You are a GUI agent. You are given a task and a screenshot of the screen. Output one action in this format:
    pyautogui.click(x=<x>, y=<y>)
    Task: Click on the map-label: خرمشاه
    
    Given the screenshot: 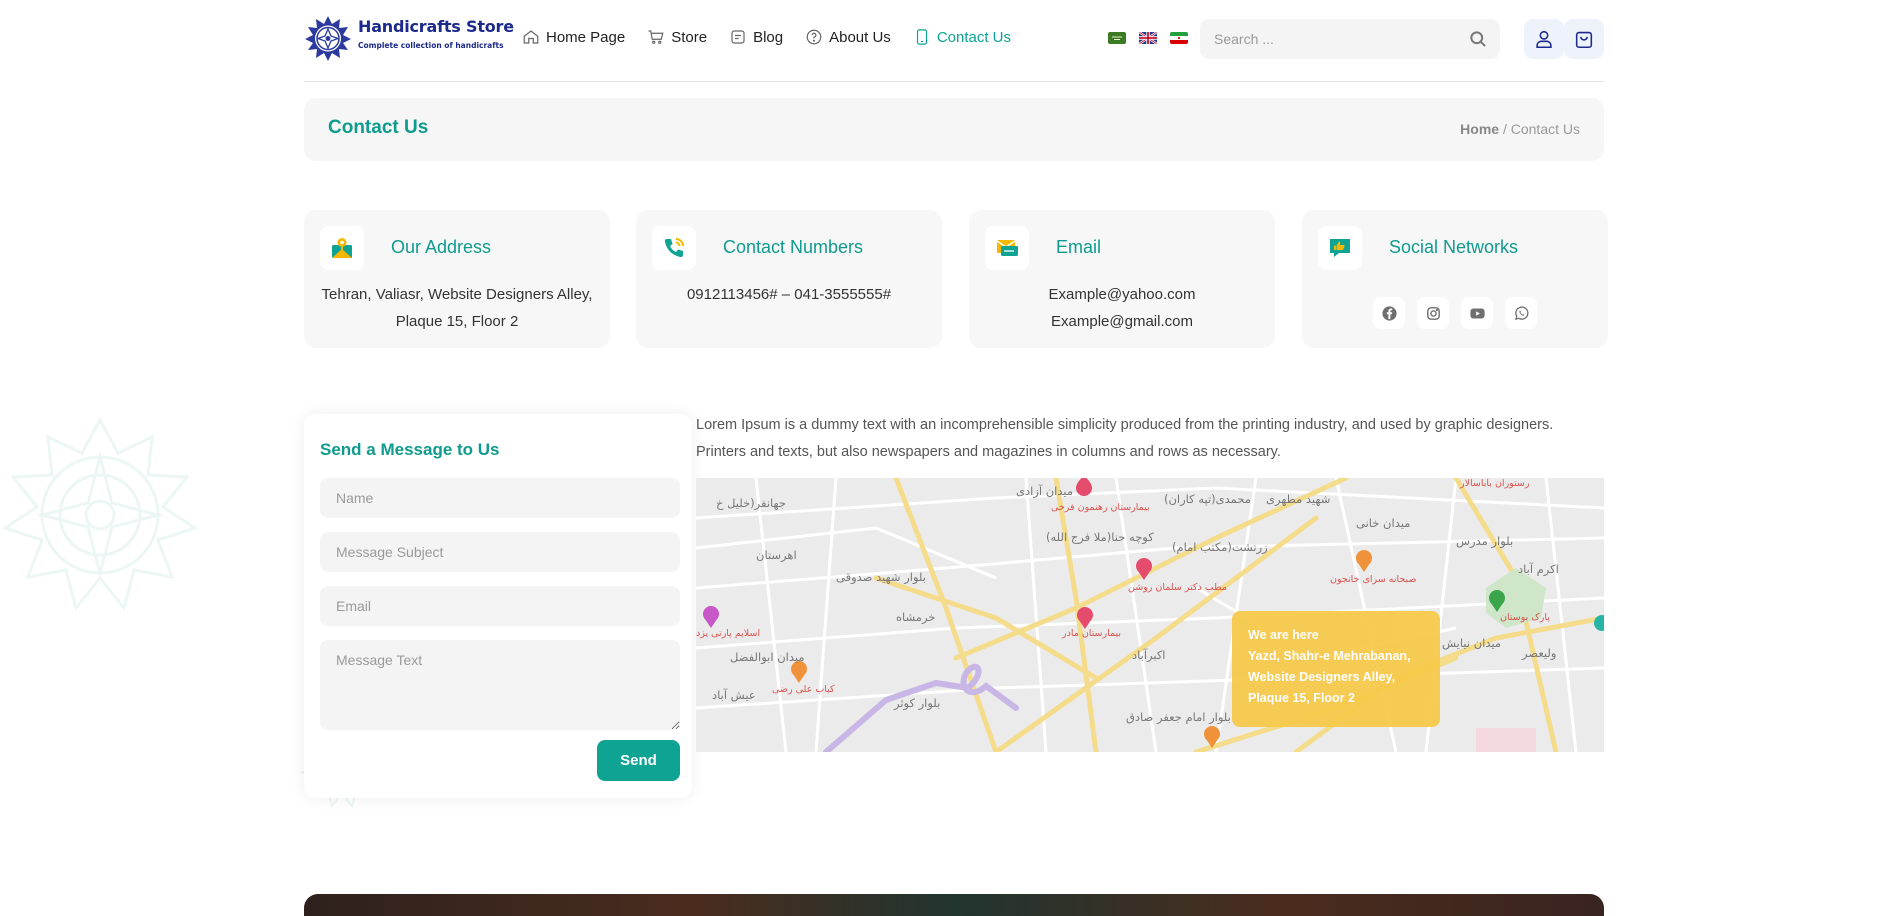 What is the action you would take?
    pyautogui.click(x=916, y=617)
    